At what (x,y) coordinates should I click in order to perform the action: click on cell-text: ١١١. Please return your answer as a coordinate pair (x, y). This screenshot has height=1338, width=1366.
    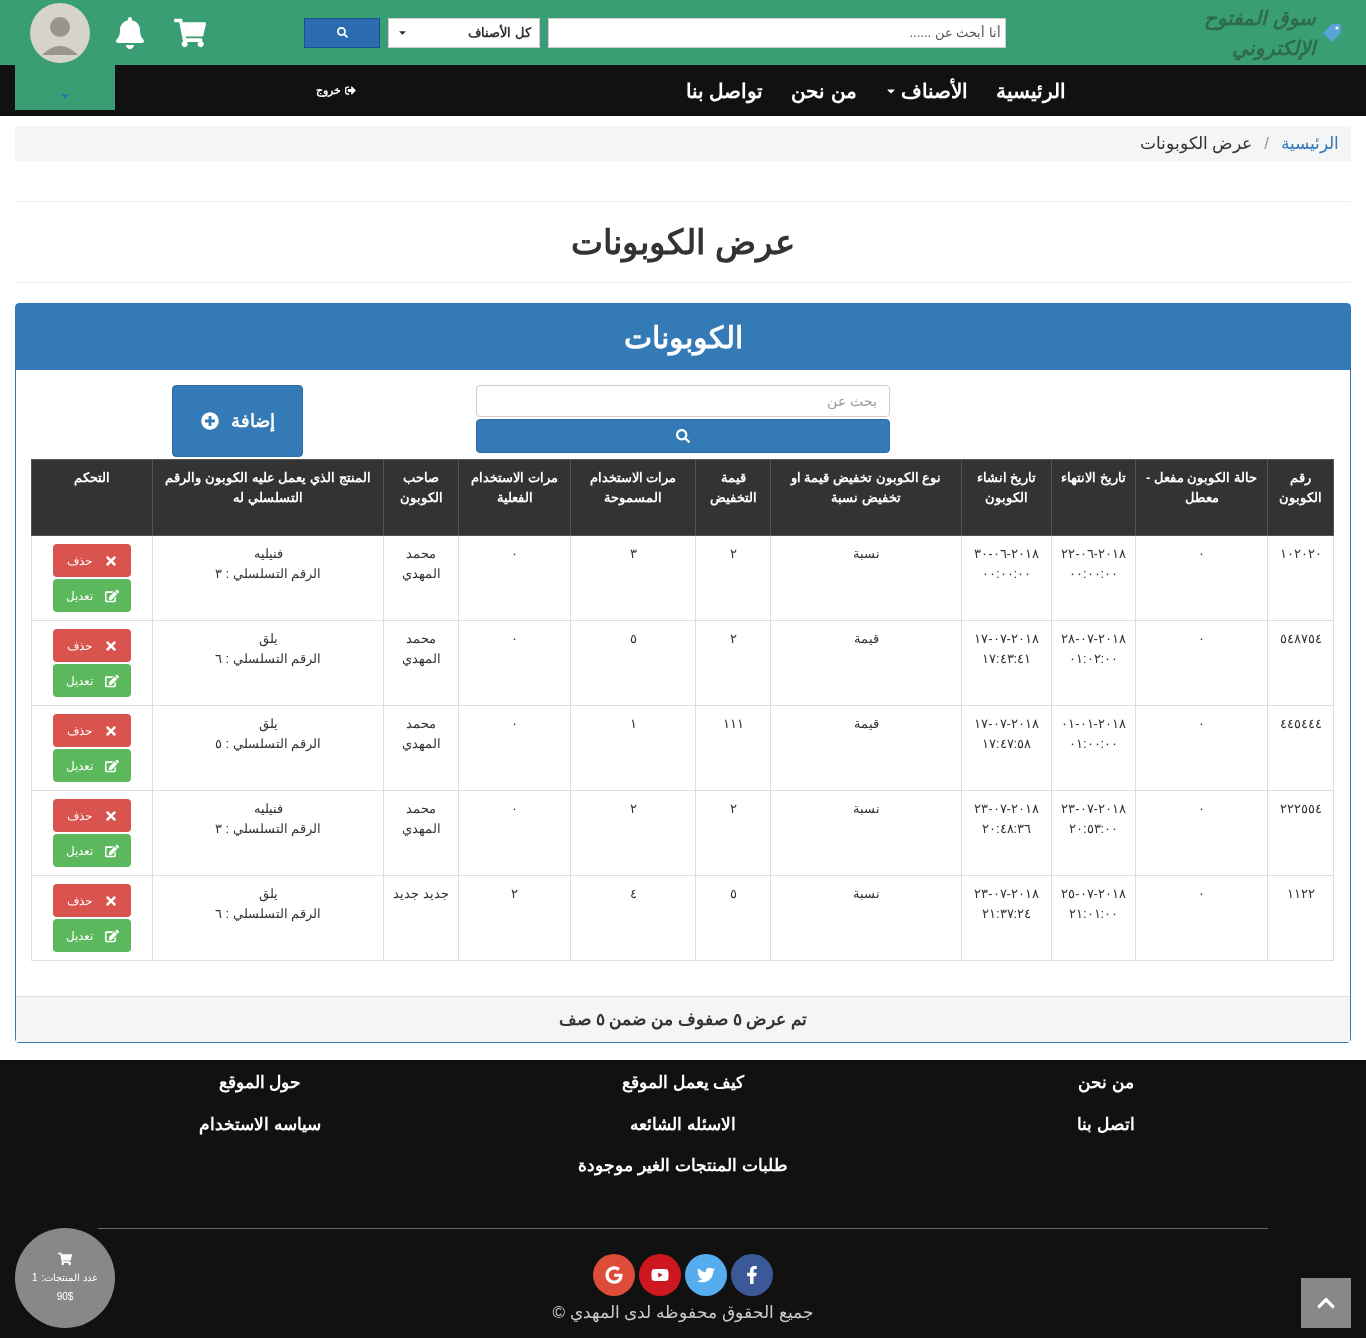
    Looking at the image, I should click on (733, 723).